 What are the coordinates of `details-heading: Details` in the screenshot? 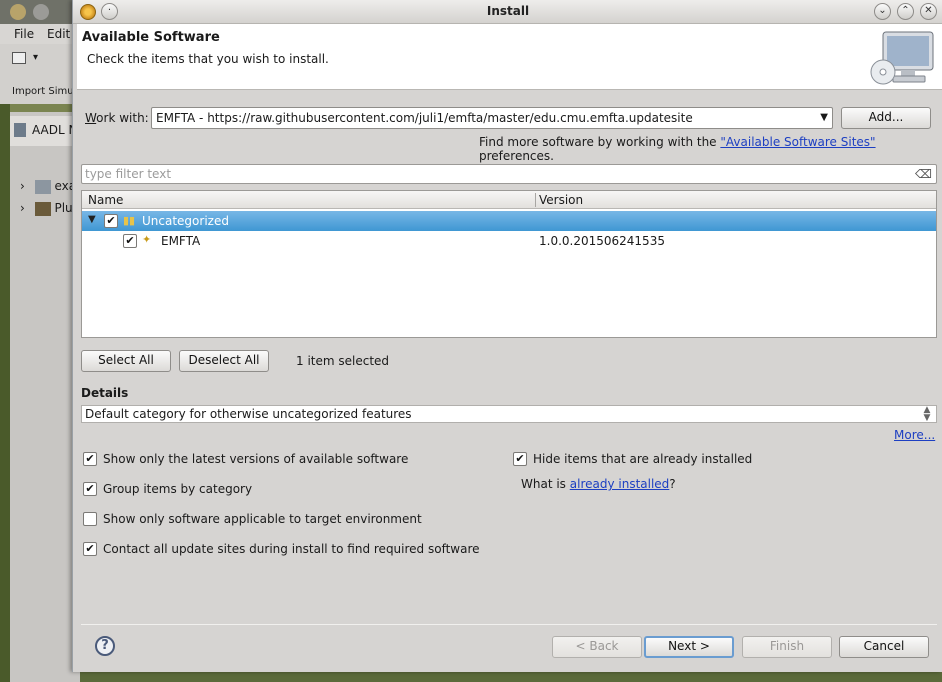 It's located at (105, 393).